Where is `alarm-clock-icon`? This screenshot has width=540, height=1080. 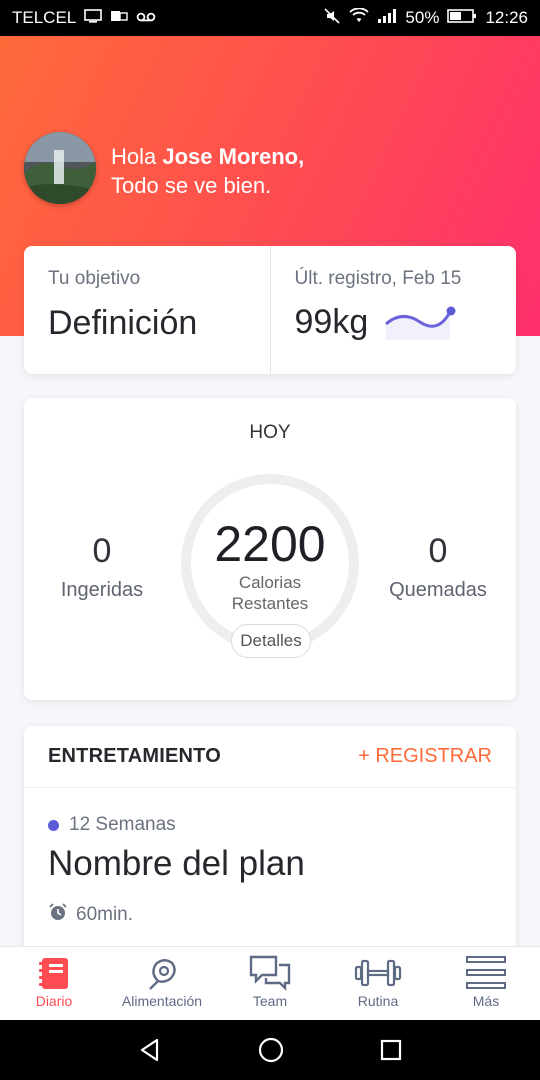
alarm-clock-icon is located at coordinates (58, 915).